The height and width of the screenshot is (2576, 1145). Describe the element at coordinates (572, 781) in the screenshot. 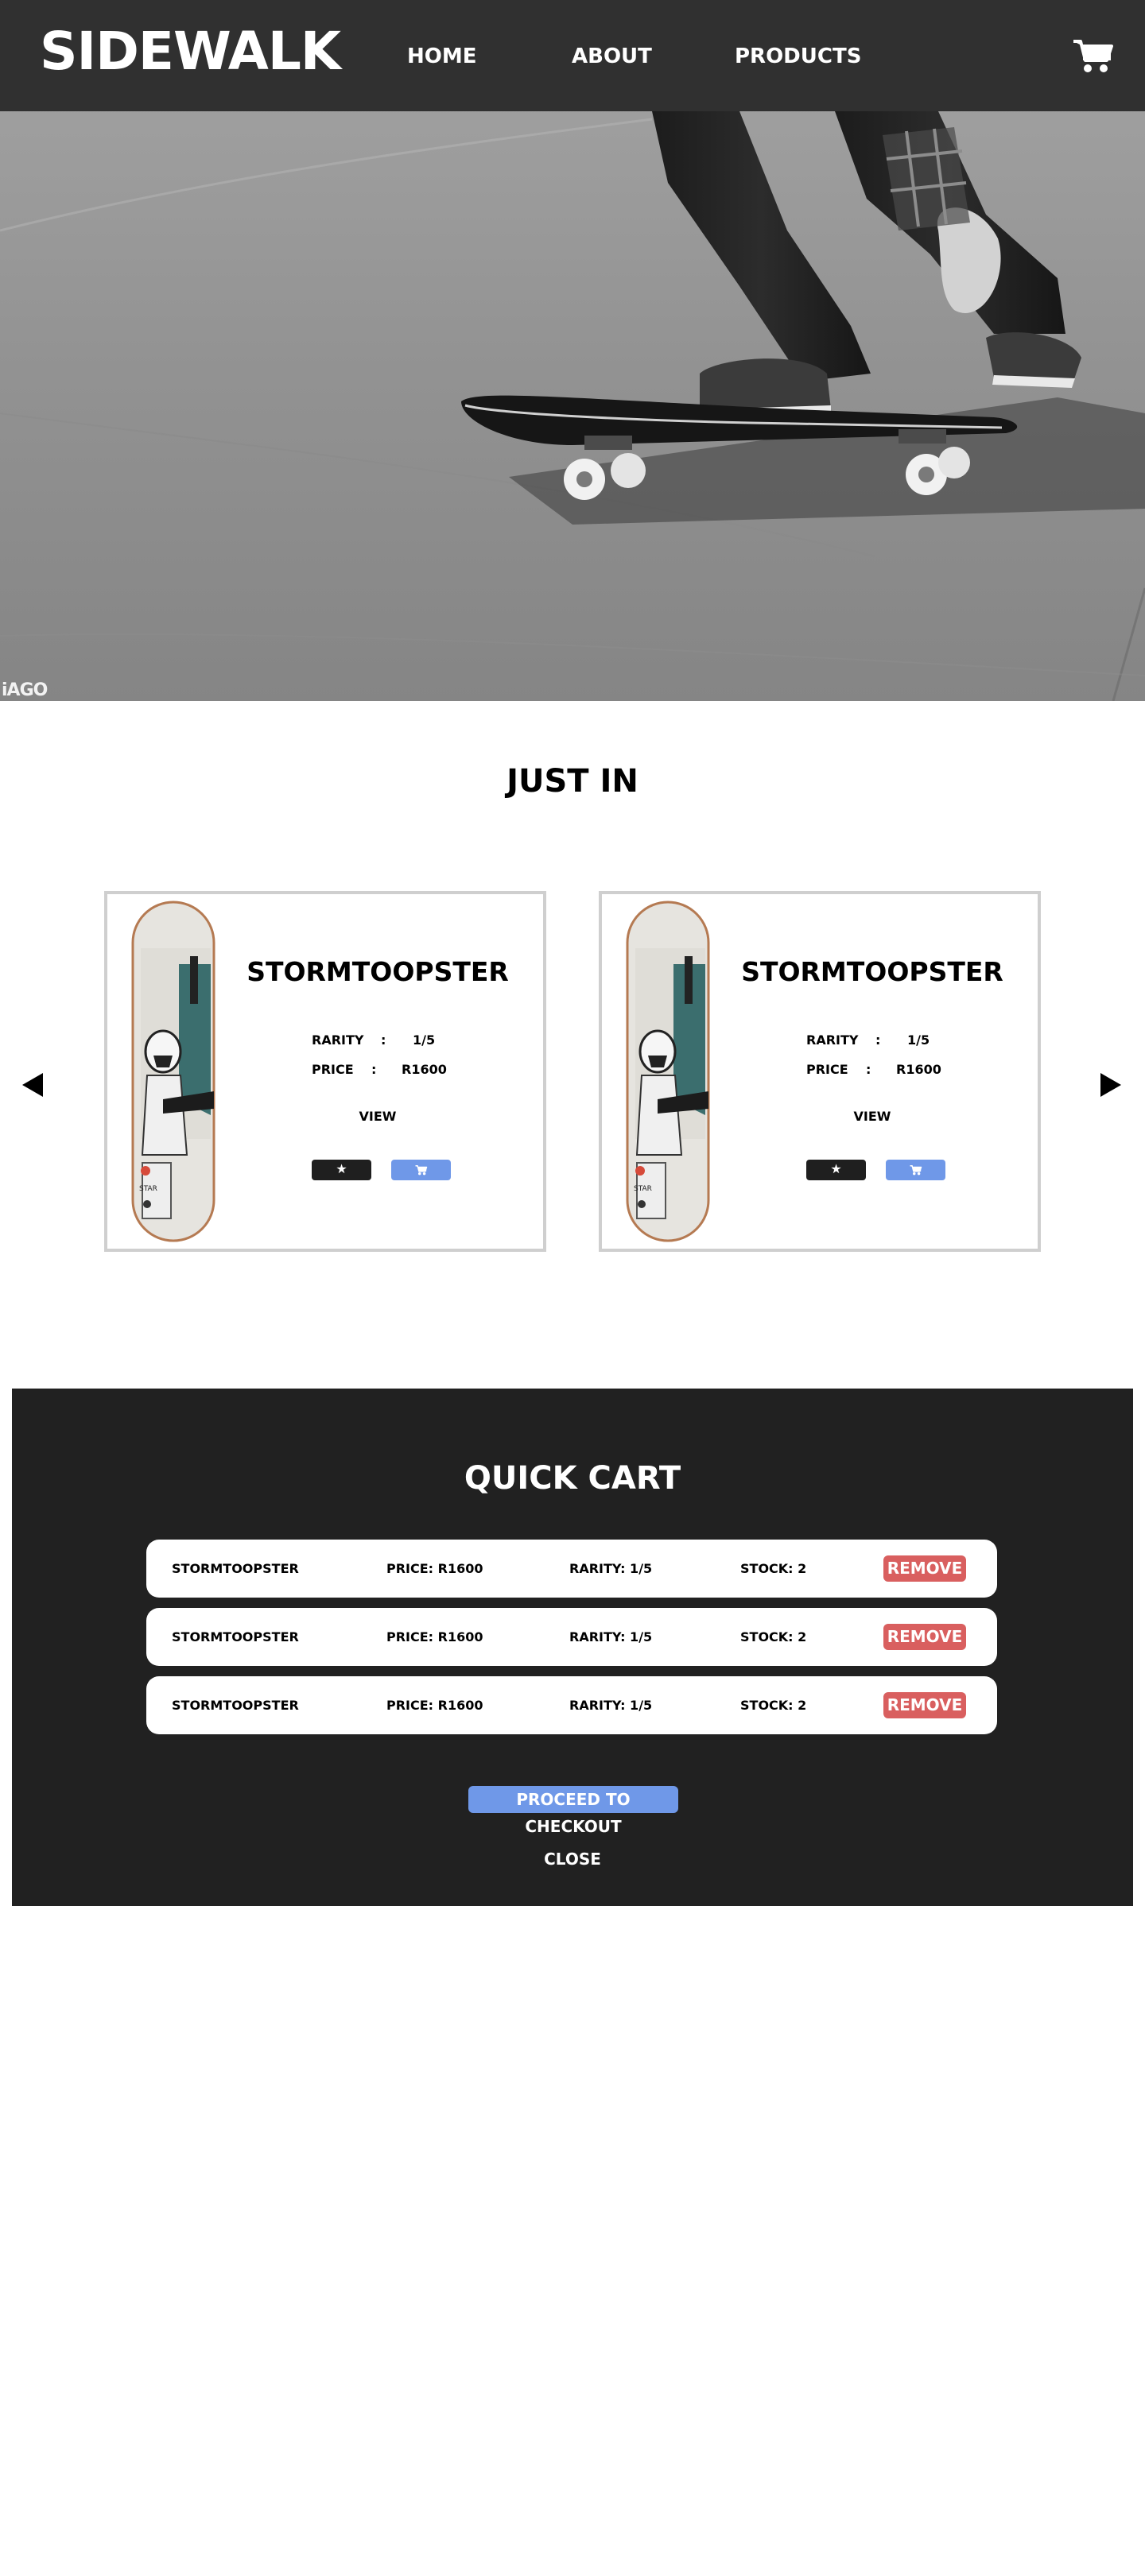

I see `just-in-heading: JUST IN` at that location.